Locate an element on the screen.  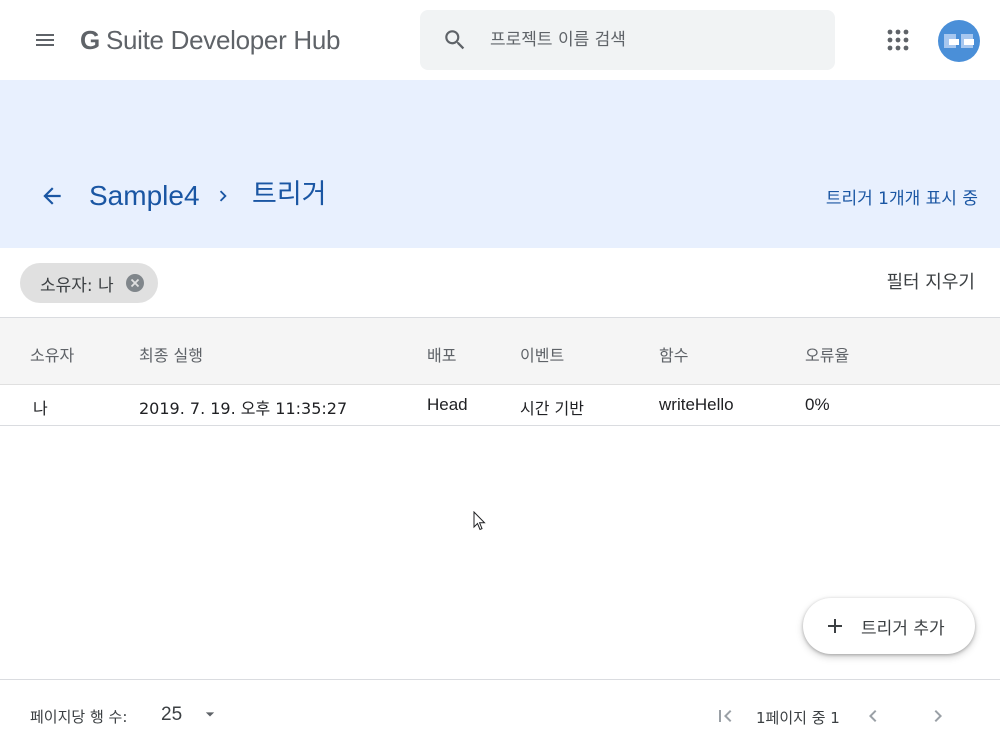
column-header-deployment: 배포 is located at coordinates (441, 354).